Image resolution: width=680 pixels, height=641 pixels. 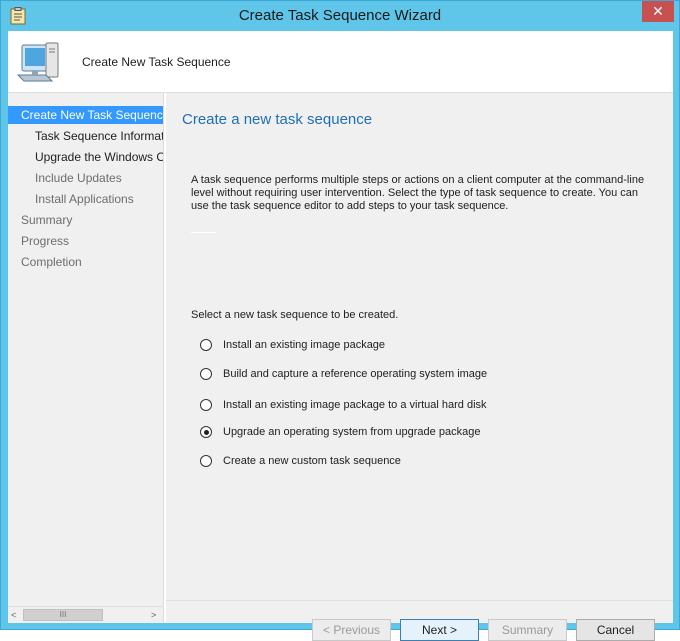 What do you see at coordinates (63, 615) in the screenshot?
I see `scroll-thumb: III` at bounding box center [63, 615].